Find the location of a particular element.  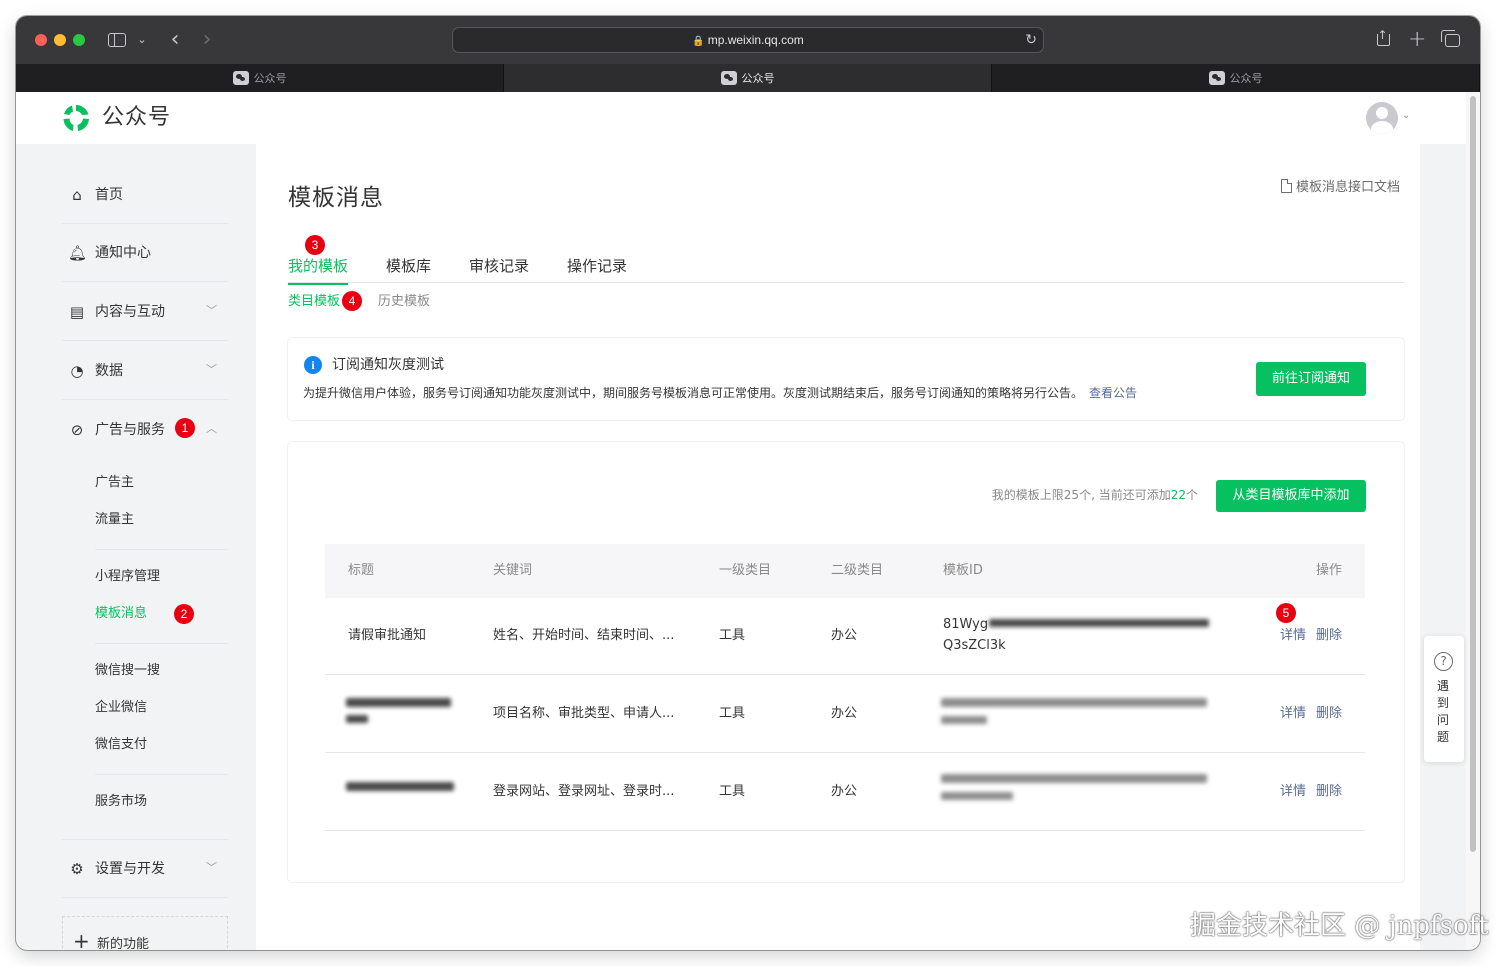

cell-template-id-line1: 81Wyg is located at coordinates (966, 624).